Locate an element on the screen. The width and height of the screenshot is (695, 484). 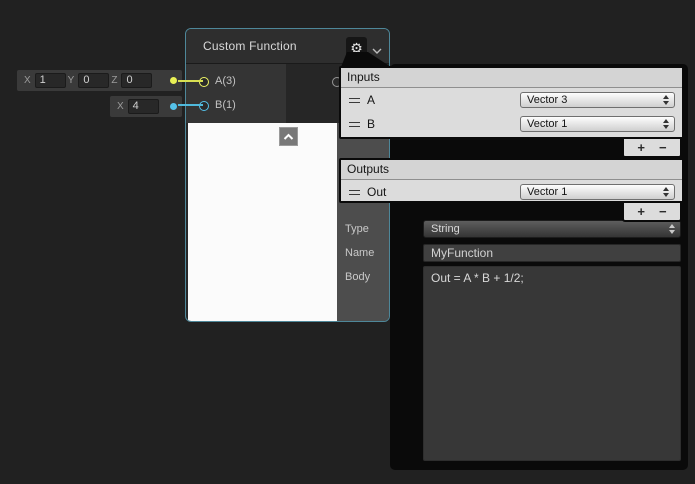
input-row-b-label: B is located at coordinates (371, 124).